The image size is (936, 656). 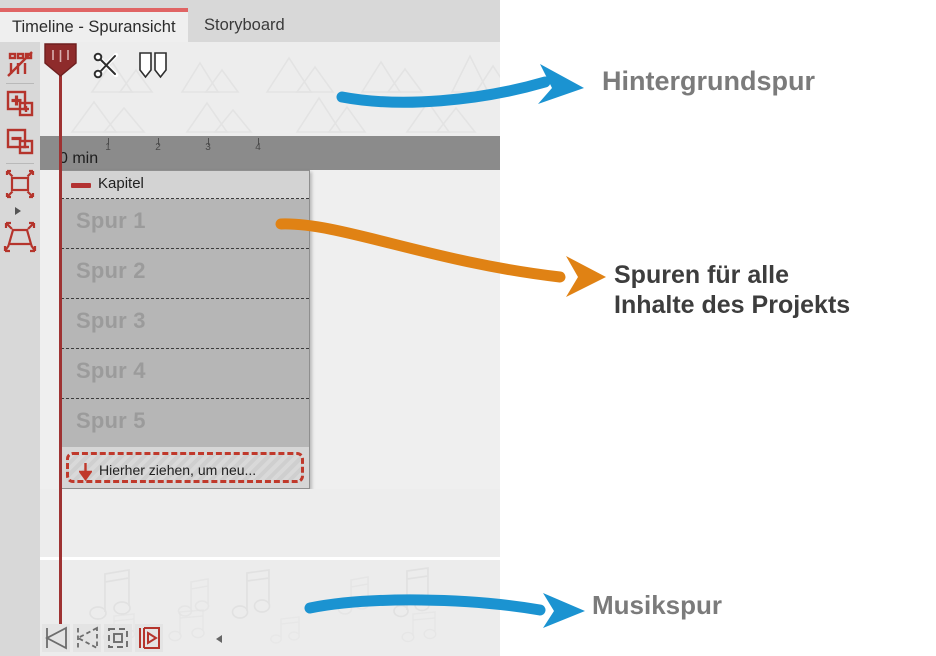 I want to click on tab-storyboard-label: Storyboard, so click(x=244, y=25).